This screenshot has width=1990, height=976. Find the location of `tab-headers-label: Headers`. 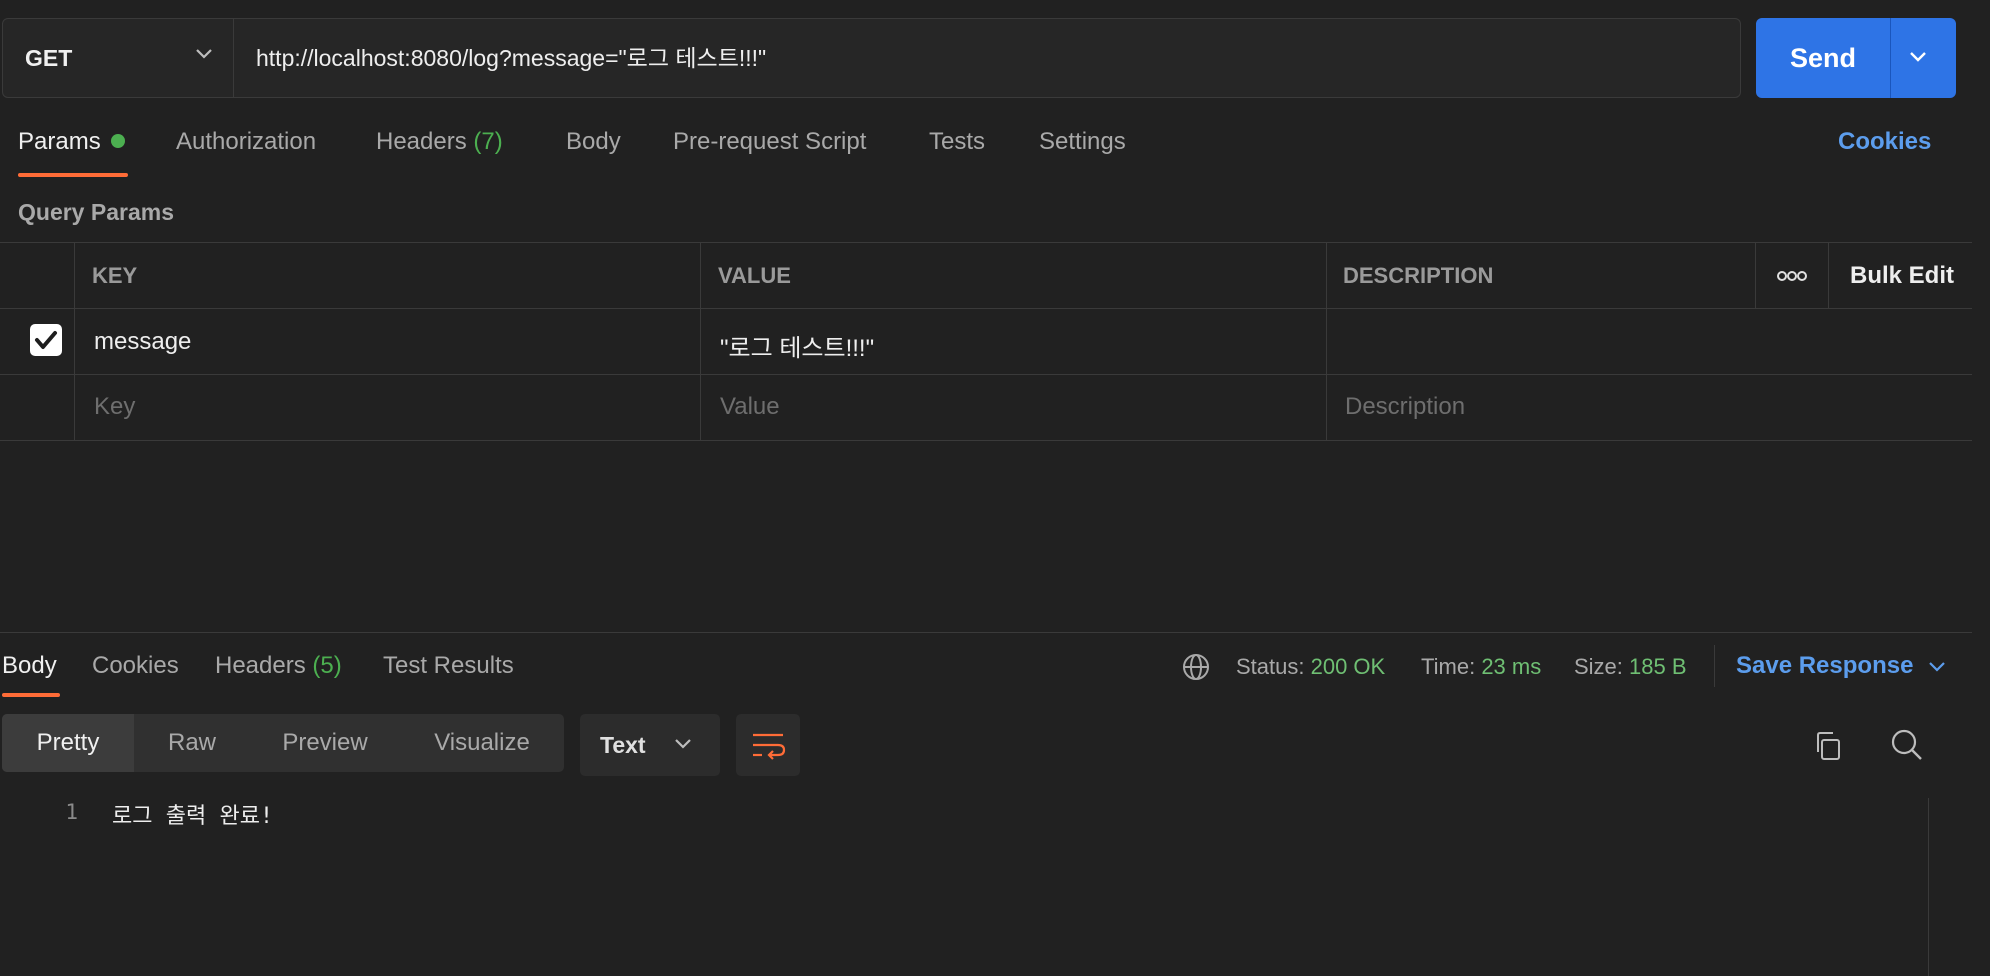

tab-headers-label: Headers is located at coordinates (421, 141).